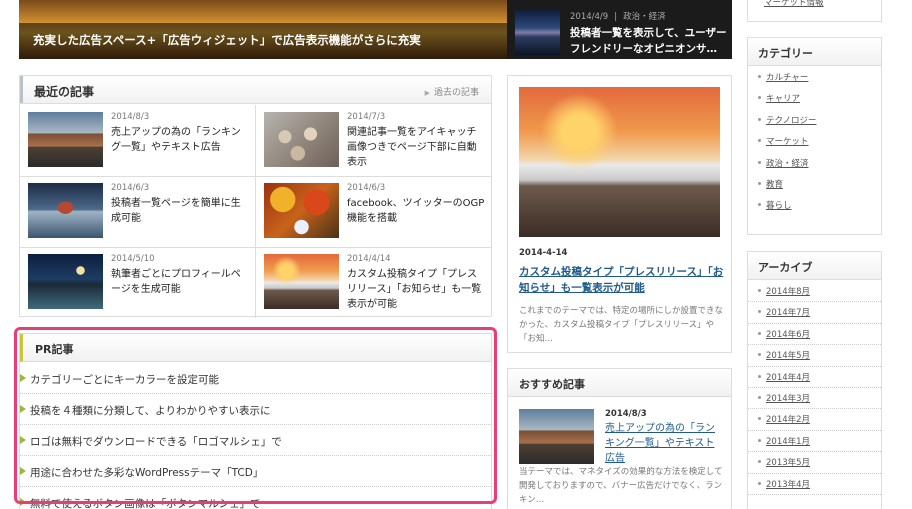  I want to click on recommended-item-title: 売上アップの為の「ランキング一覧」やテキスト広告, so click(664, 443).